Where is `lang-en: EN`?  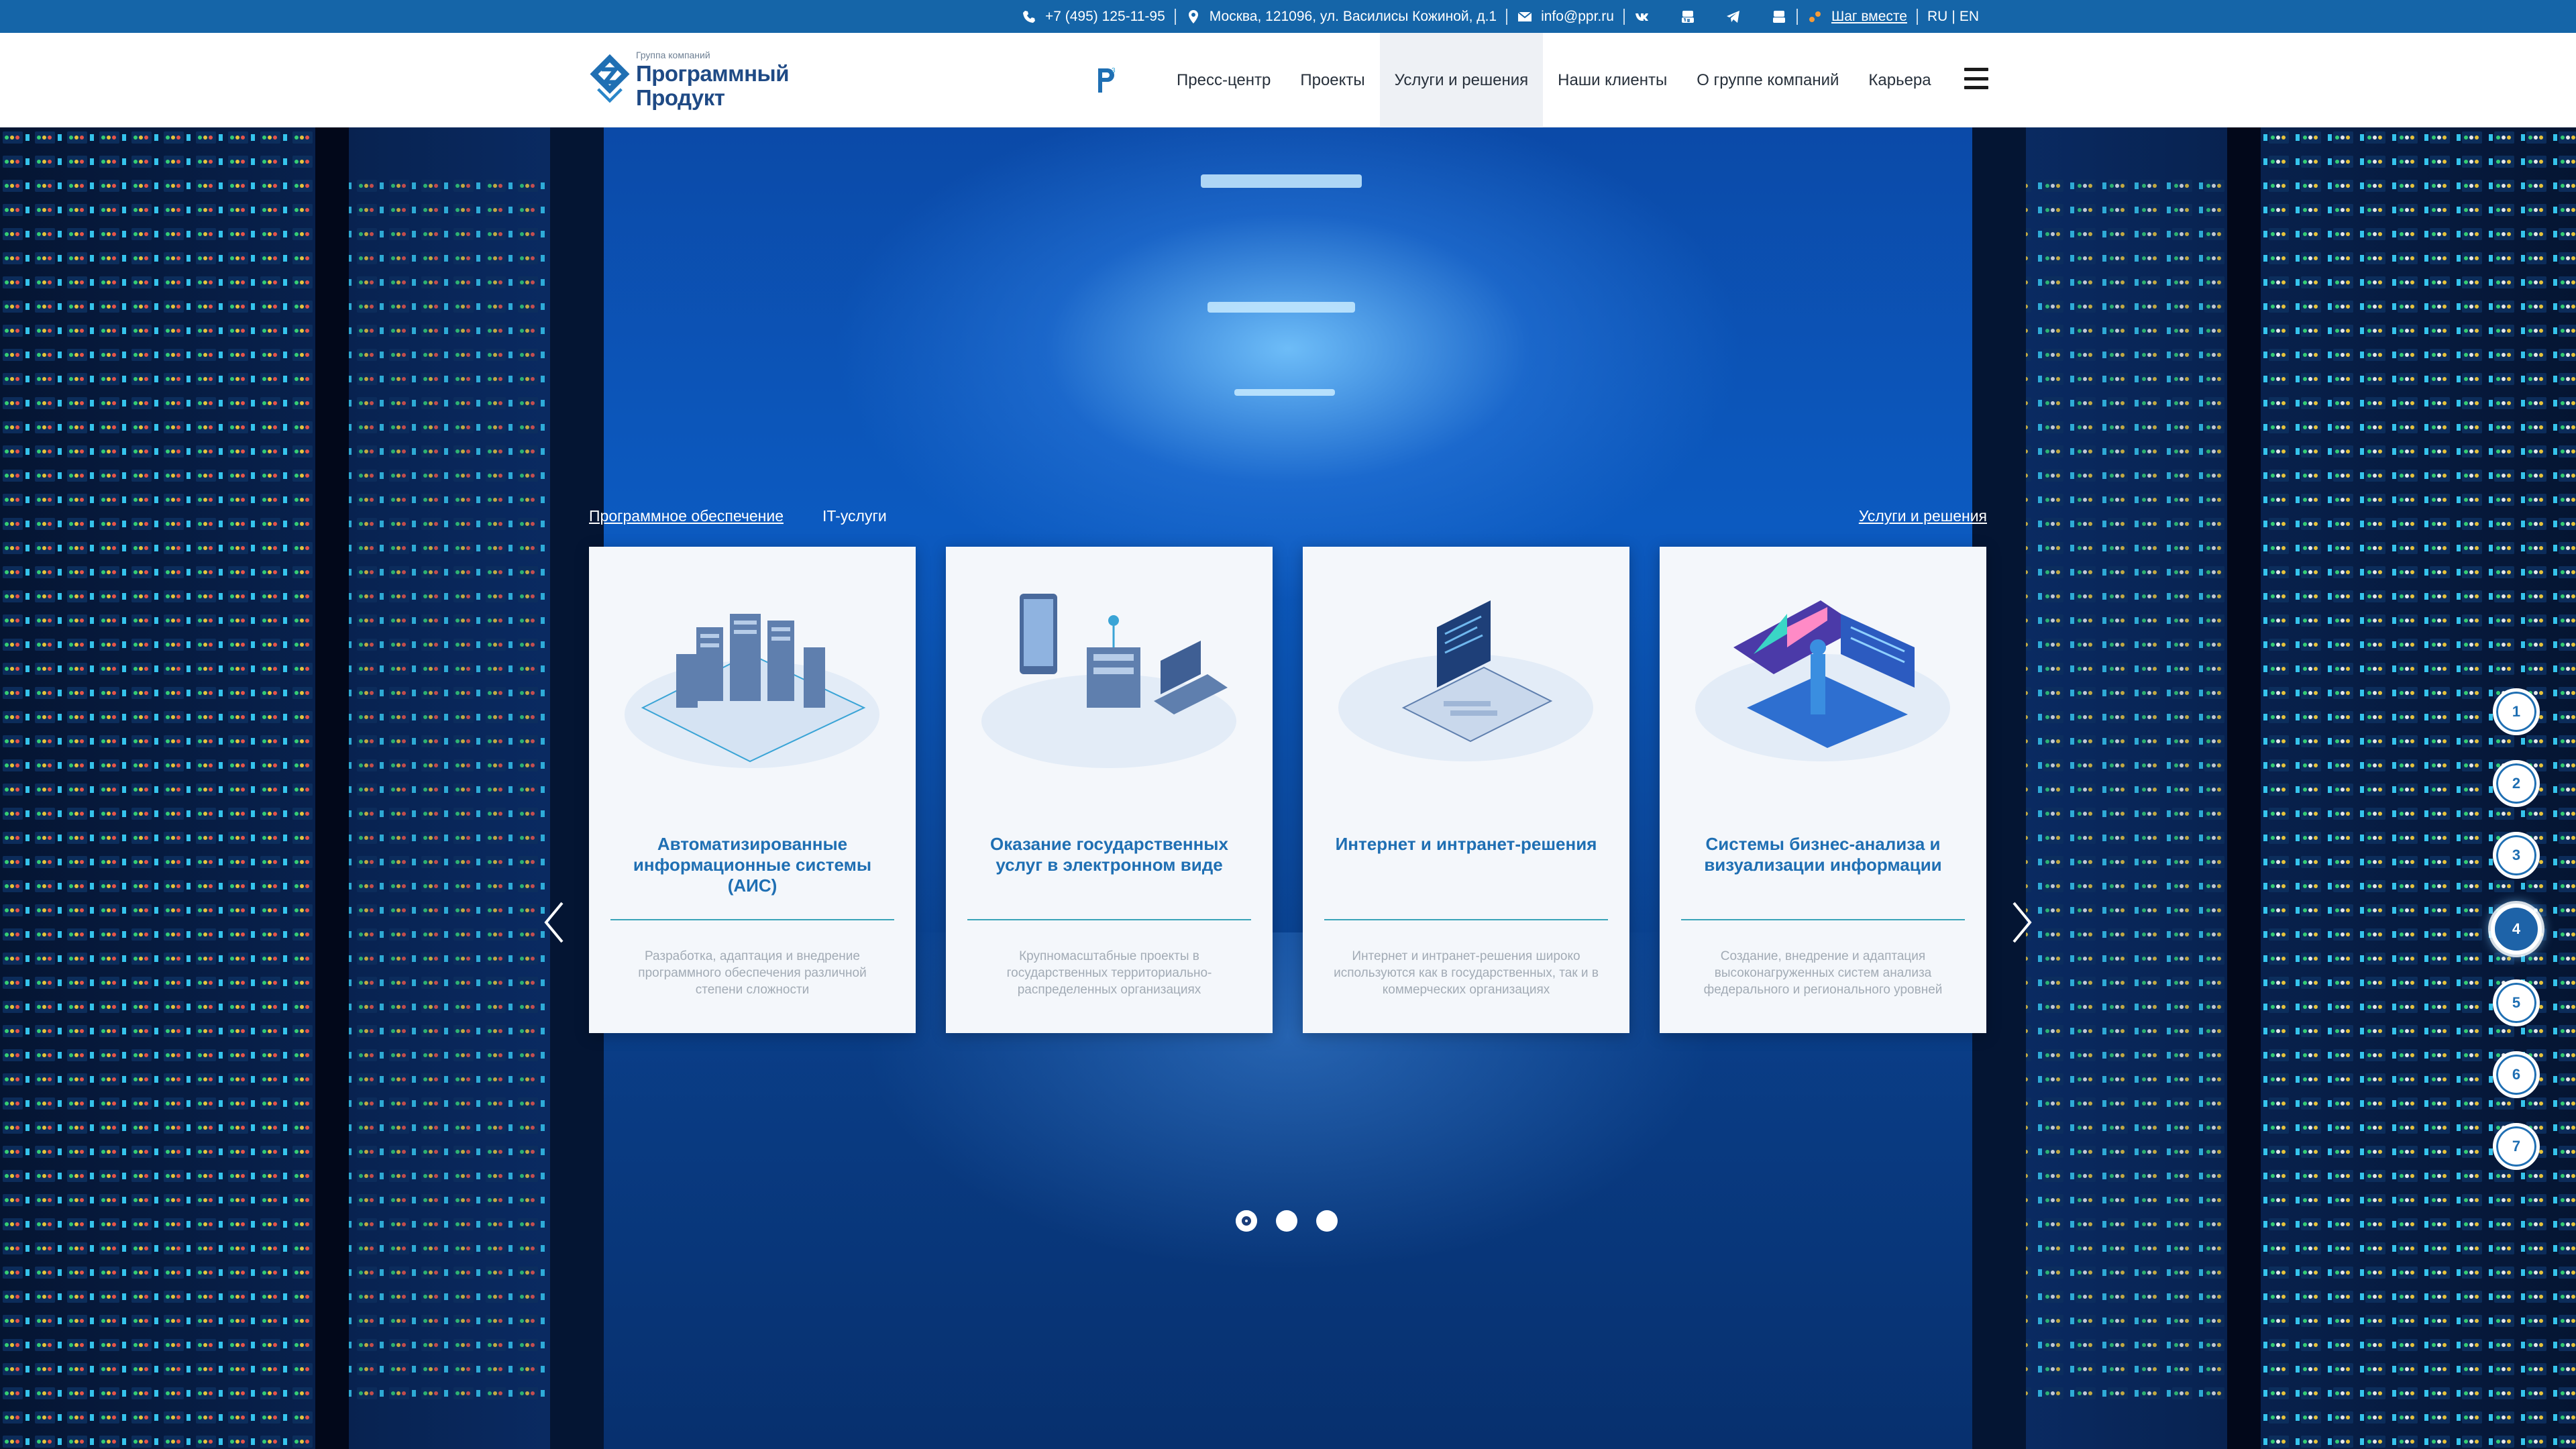
lang-en: EN is located at coordinates (1969, 17).